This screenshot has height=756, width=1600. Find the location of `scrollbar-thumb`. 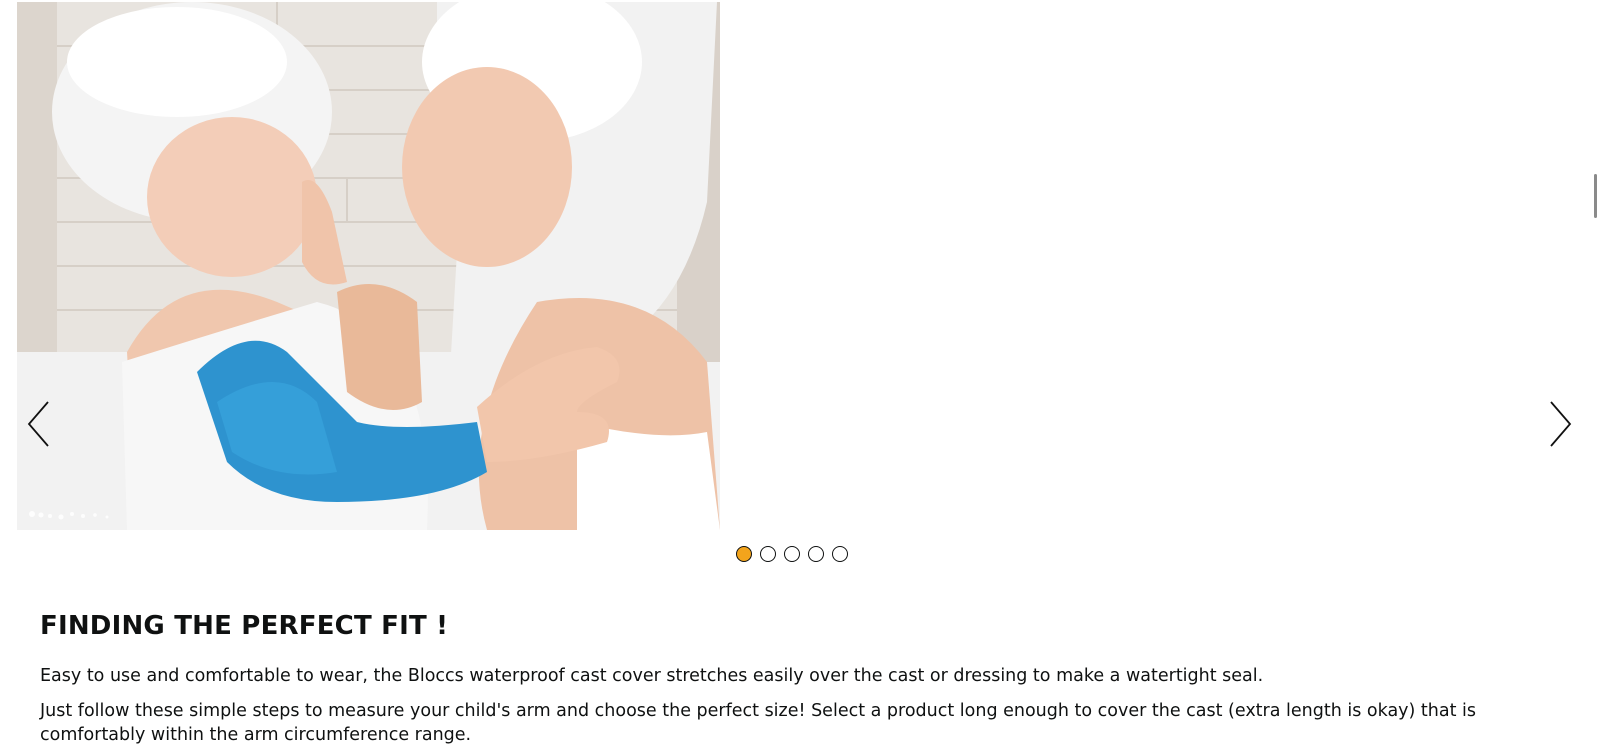

scrollbar-thumb is located at coordinates (1595, 196).